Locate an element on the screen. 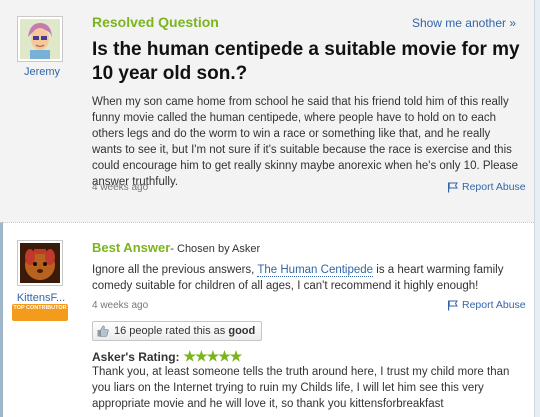  asker-name: Jeremy is located at coordinates (42, 72).